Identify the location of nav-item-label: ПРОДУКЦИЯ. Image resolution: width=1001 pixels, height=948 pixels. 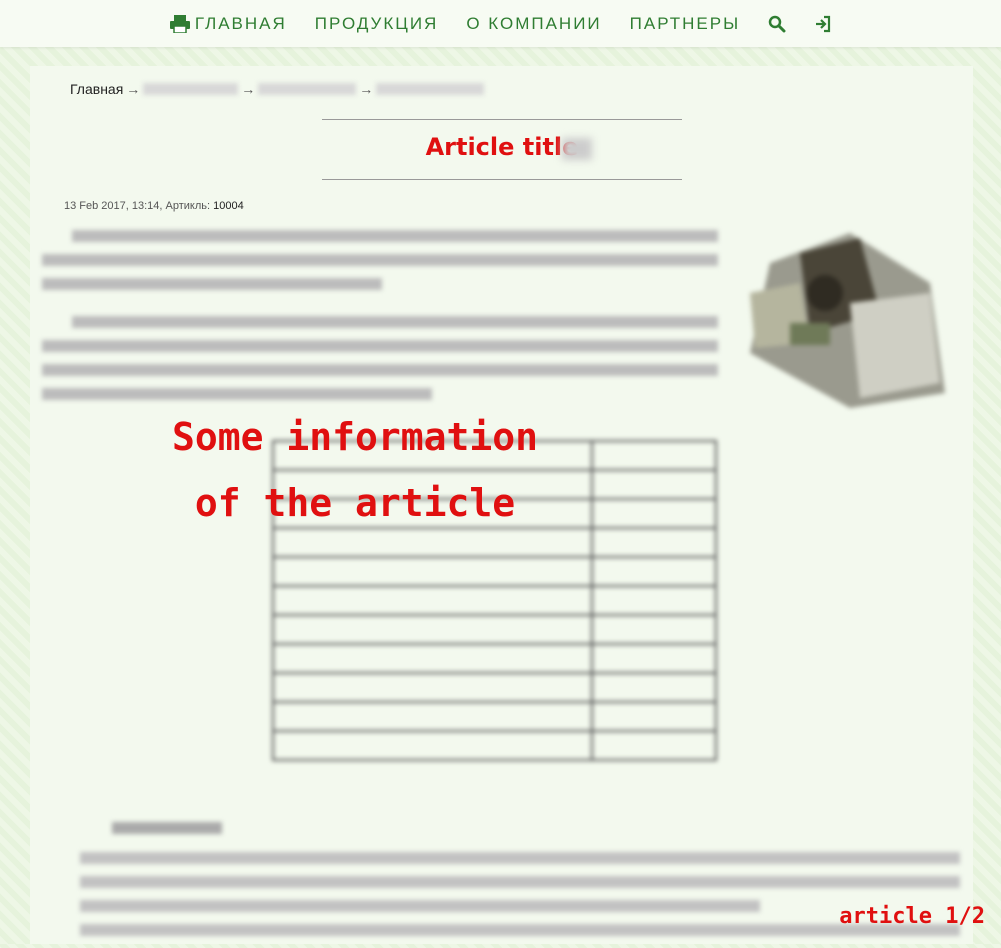
(376, 23).